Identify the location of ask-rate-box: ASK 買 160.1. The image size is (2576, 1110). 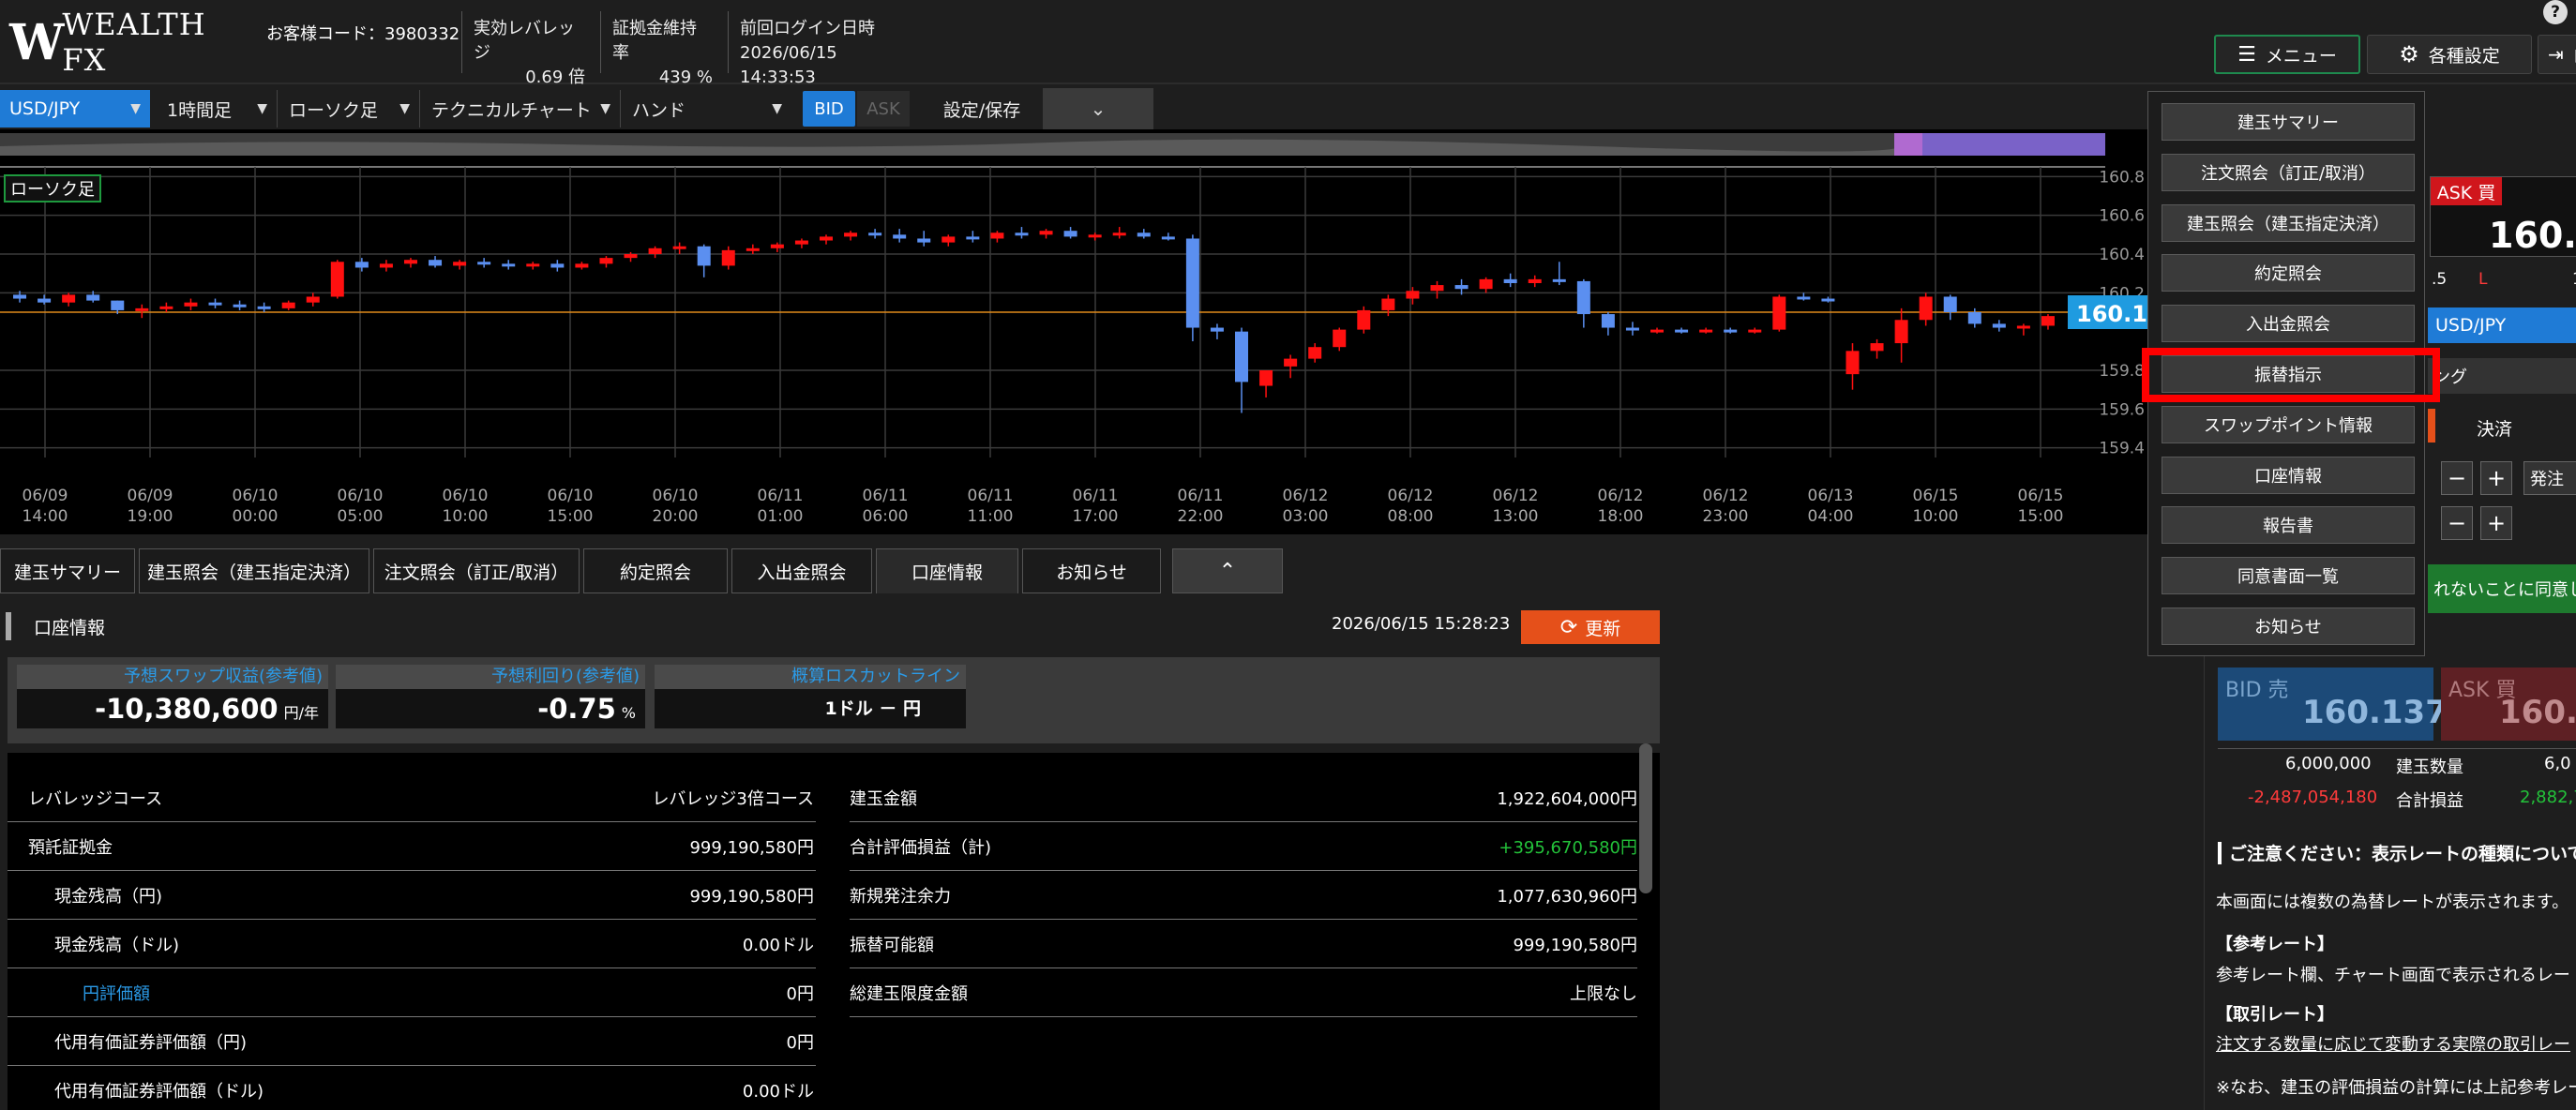
(2503, 216).